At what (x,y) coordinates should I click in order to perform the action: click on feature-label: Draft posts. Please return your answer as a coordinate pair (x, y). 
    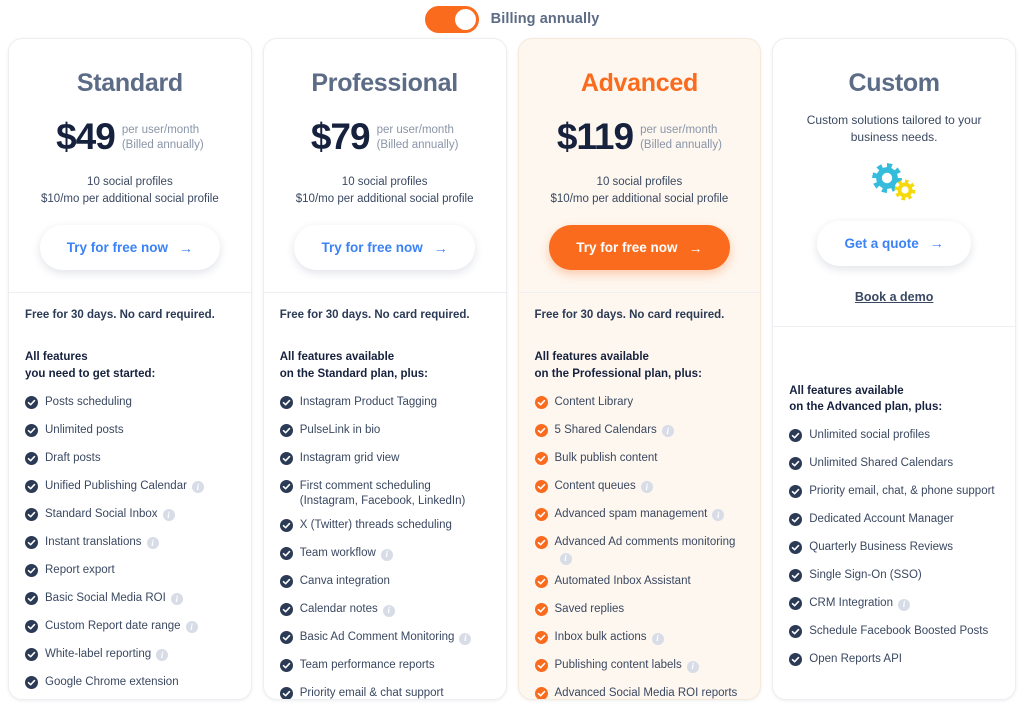
    Looking at the image, I should click on (73, 457).